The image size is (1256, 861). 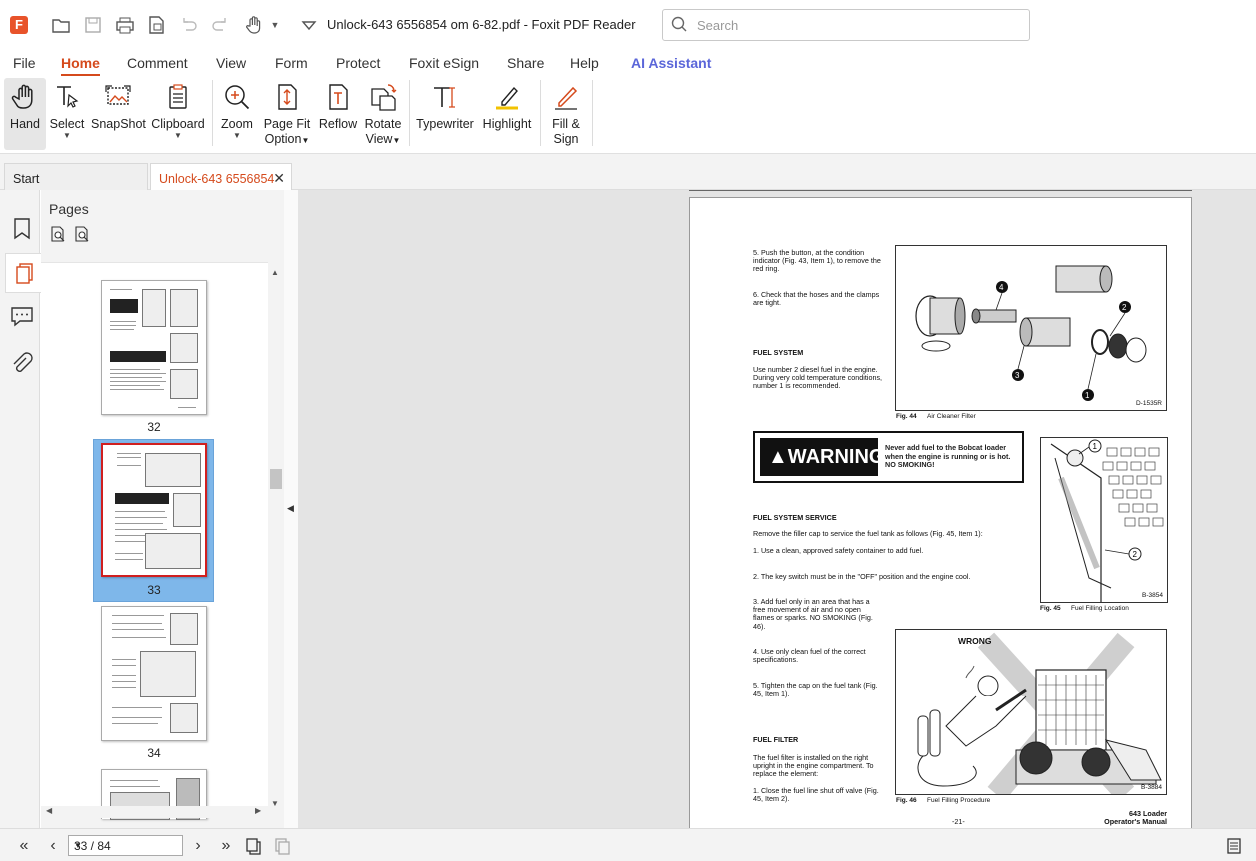 What do you see at coordinates (628, 177) in the screenshot?
I see `document-tab-bar: Start Unlock-643 6556854 ... ✕` at bounding box center [628, 177].